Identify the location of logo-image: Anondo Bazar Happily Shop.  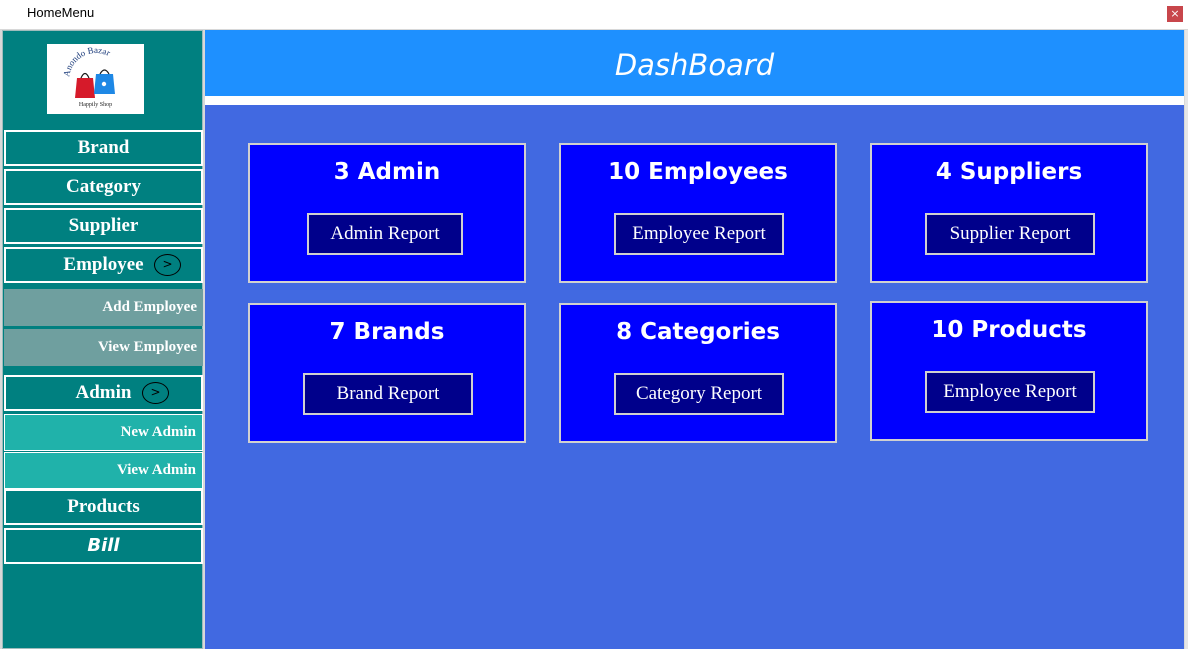
(88, 76).